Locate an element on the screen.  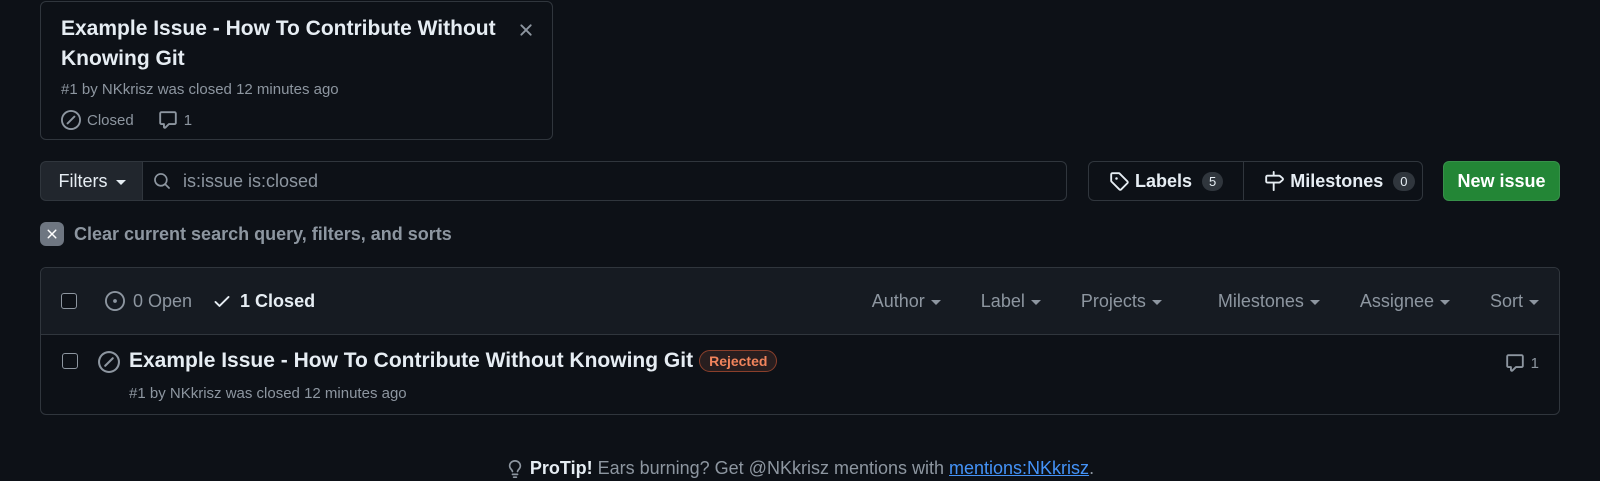
labels-label: Labels is located at coordinates (1164, 180).